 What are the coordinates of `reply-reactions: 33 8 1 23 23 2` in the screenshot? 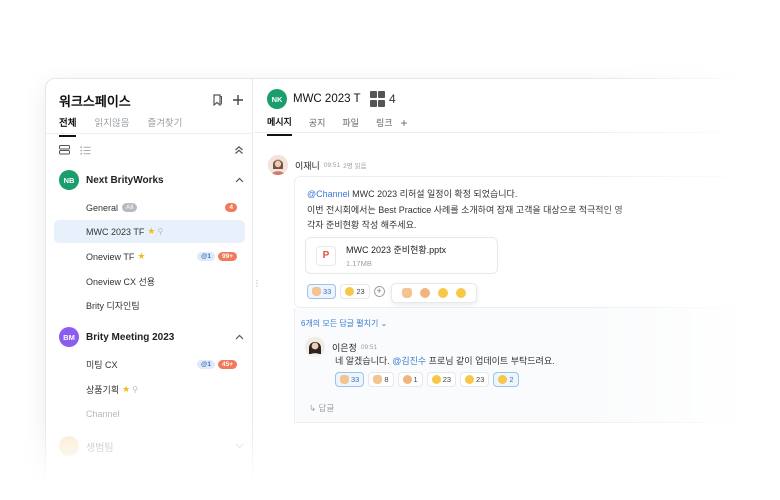 It's located at (427, 379).